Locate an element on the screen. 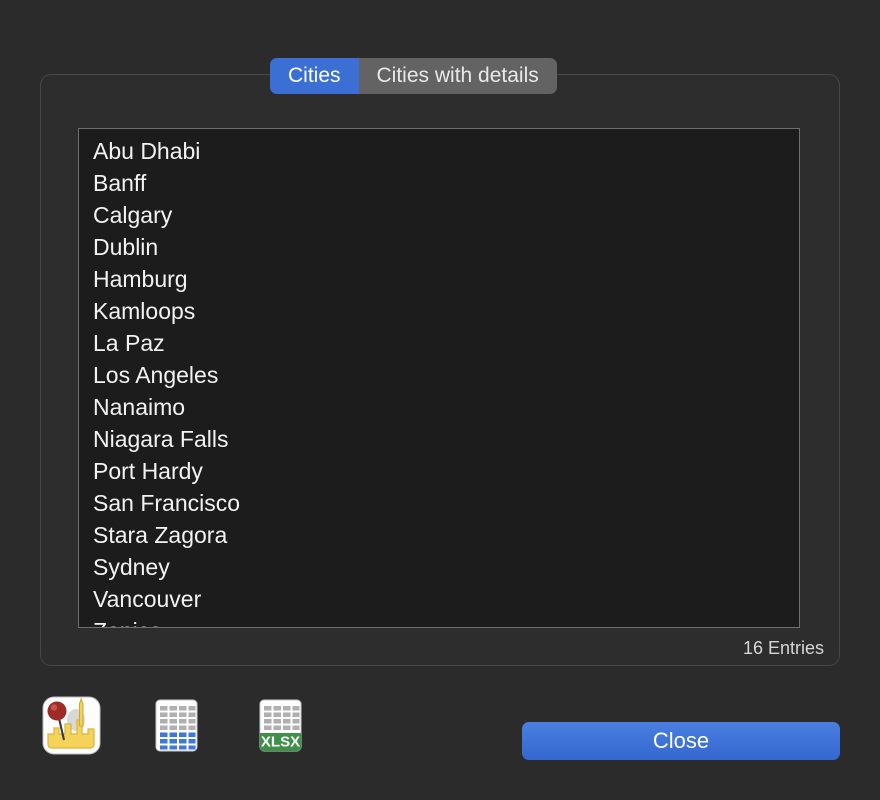  tab-cities: Cities is located at coordinates (314, 76).